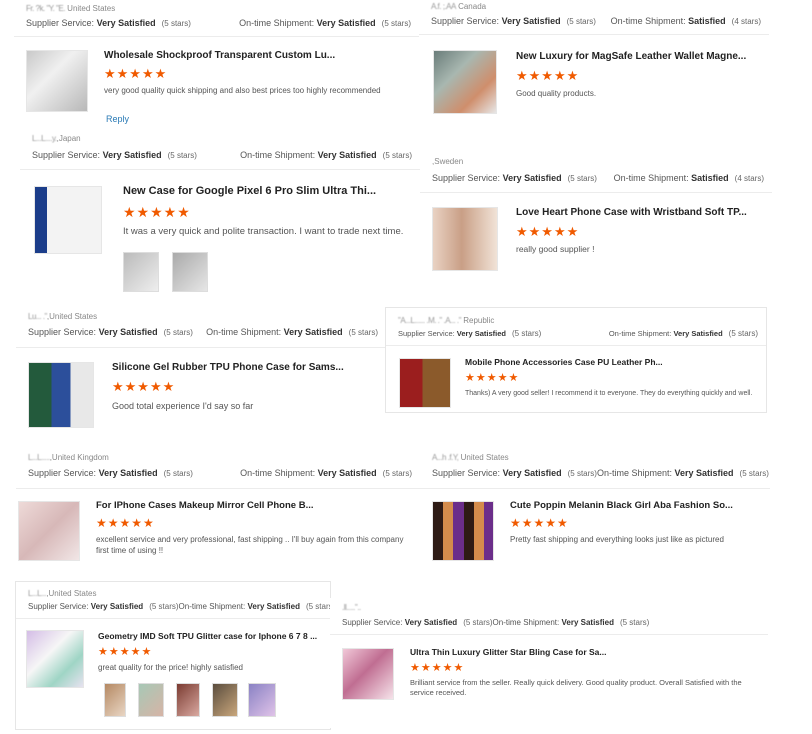 Image resolution: width=812 pixels, height=734 pixels. What do you see at coordinates (556, 93) in the screenshot?
I see `review-text: Good quality products.` at bounding box center [556, 93].